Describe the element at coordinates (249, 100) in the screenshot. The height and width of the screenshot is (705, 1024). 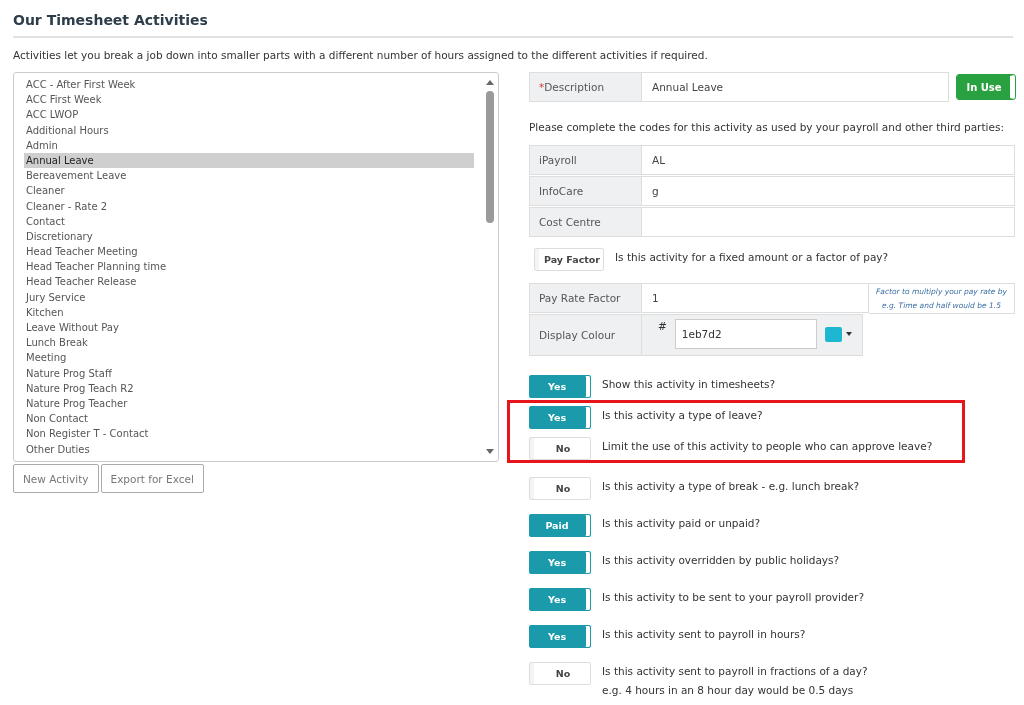
I see `activity-item: ACC First Week` at that location.